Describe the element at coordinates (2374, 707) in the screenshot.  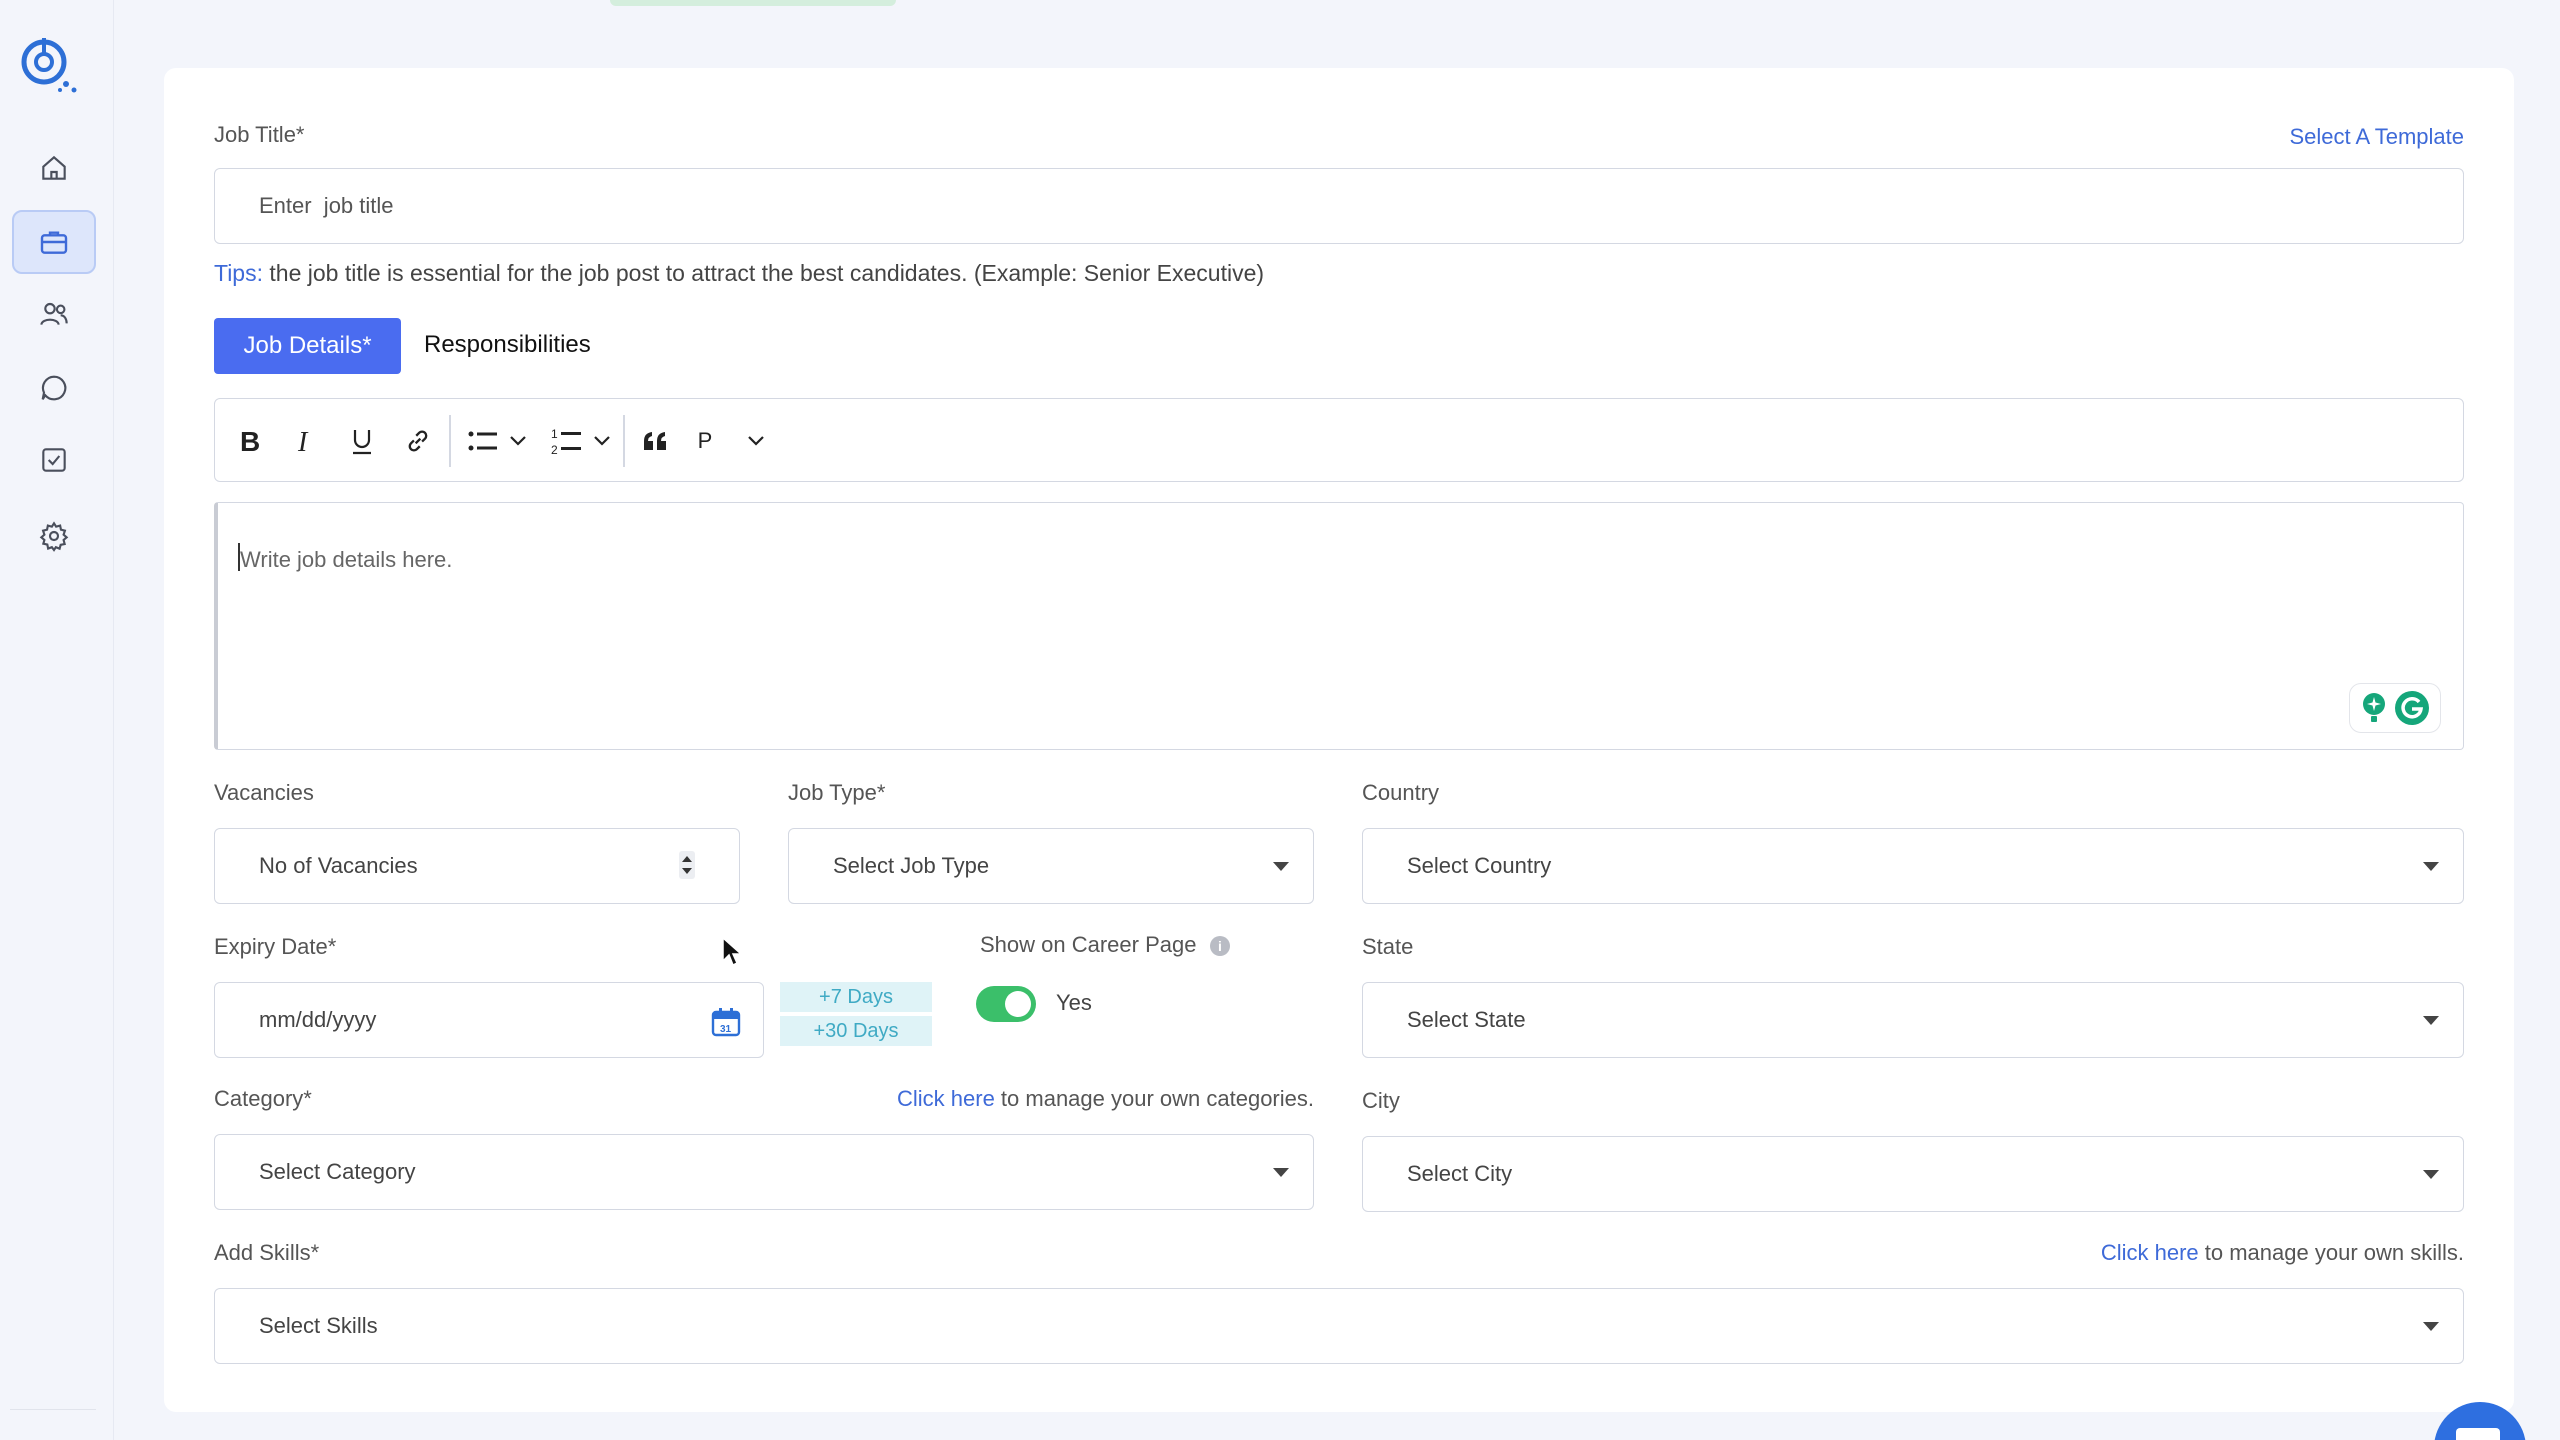
I see `grammarly-suggestion-icon` at that location.